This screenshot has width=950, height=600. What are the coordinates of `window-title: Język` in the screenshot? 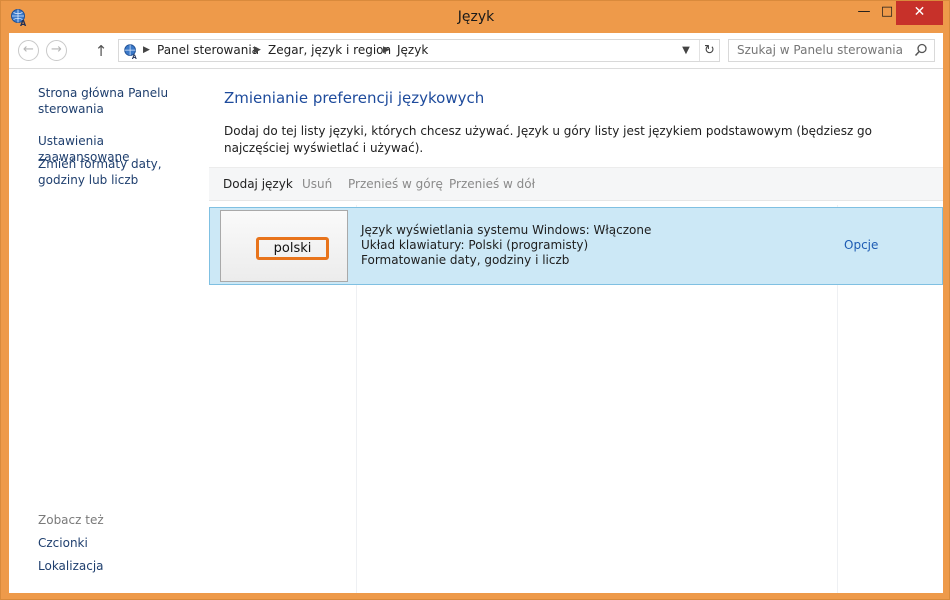 It's located at (476, 17).